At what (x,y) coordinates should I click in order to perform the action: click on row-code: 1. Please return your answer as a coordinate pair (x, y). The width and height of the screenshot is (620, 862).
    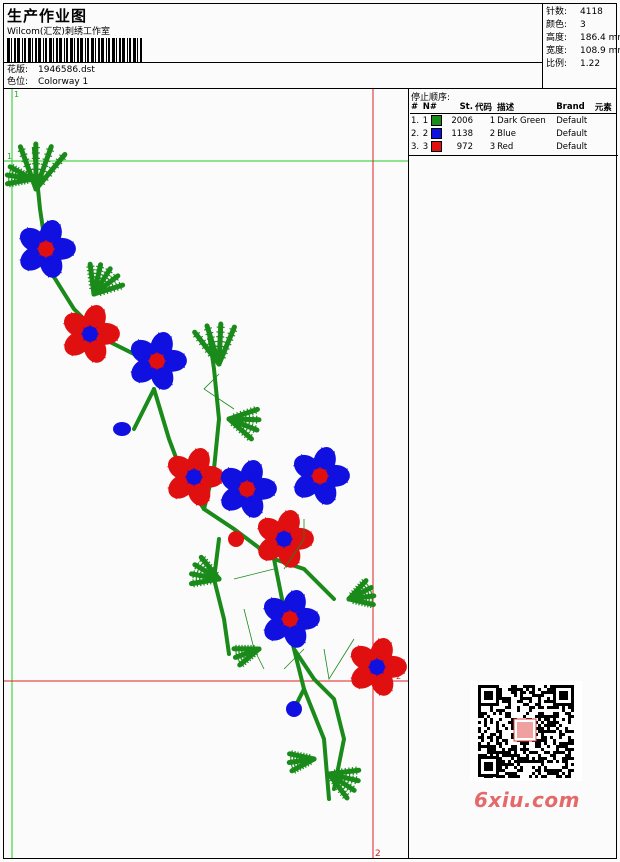
    Looking at the image, I should click on (485, 121).